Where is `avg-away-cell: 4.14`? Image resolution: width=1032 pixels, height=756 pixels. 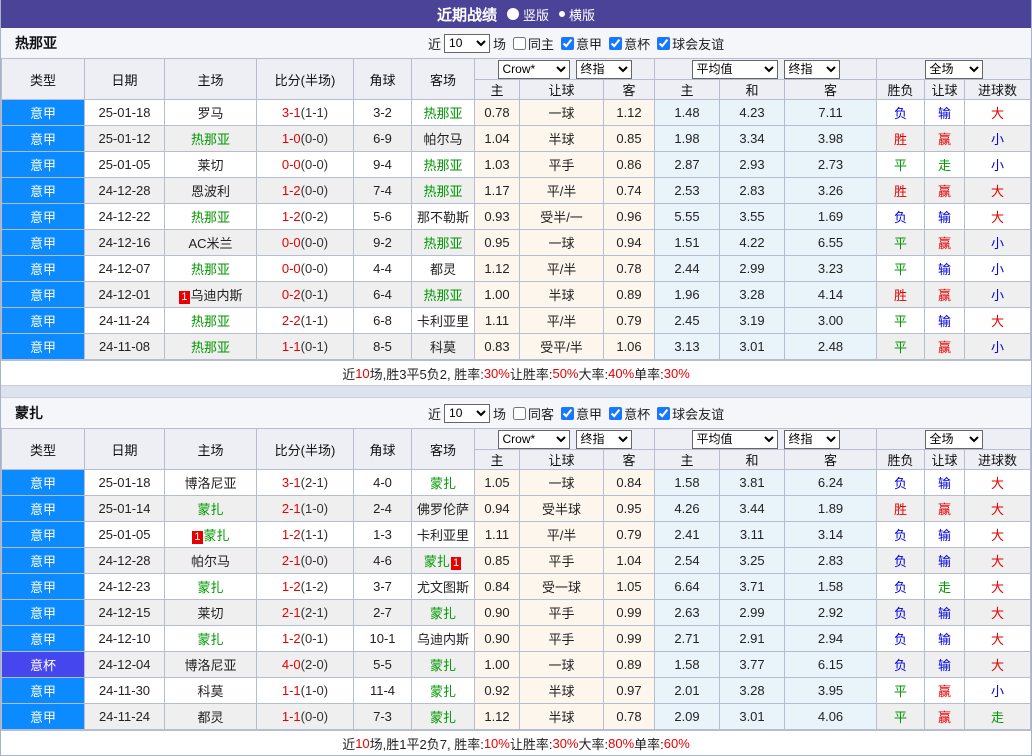 avg-away-cell: 4.14 is located at coordinates (830, 294).